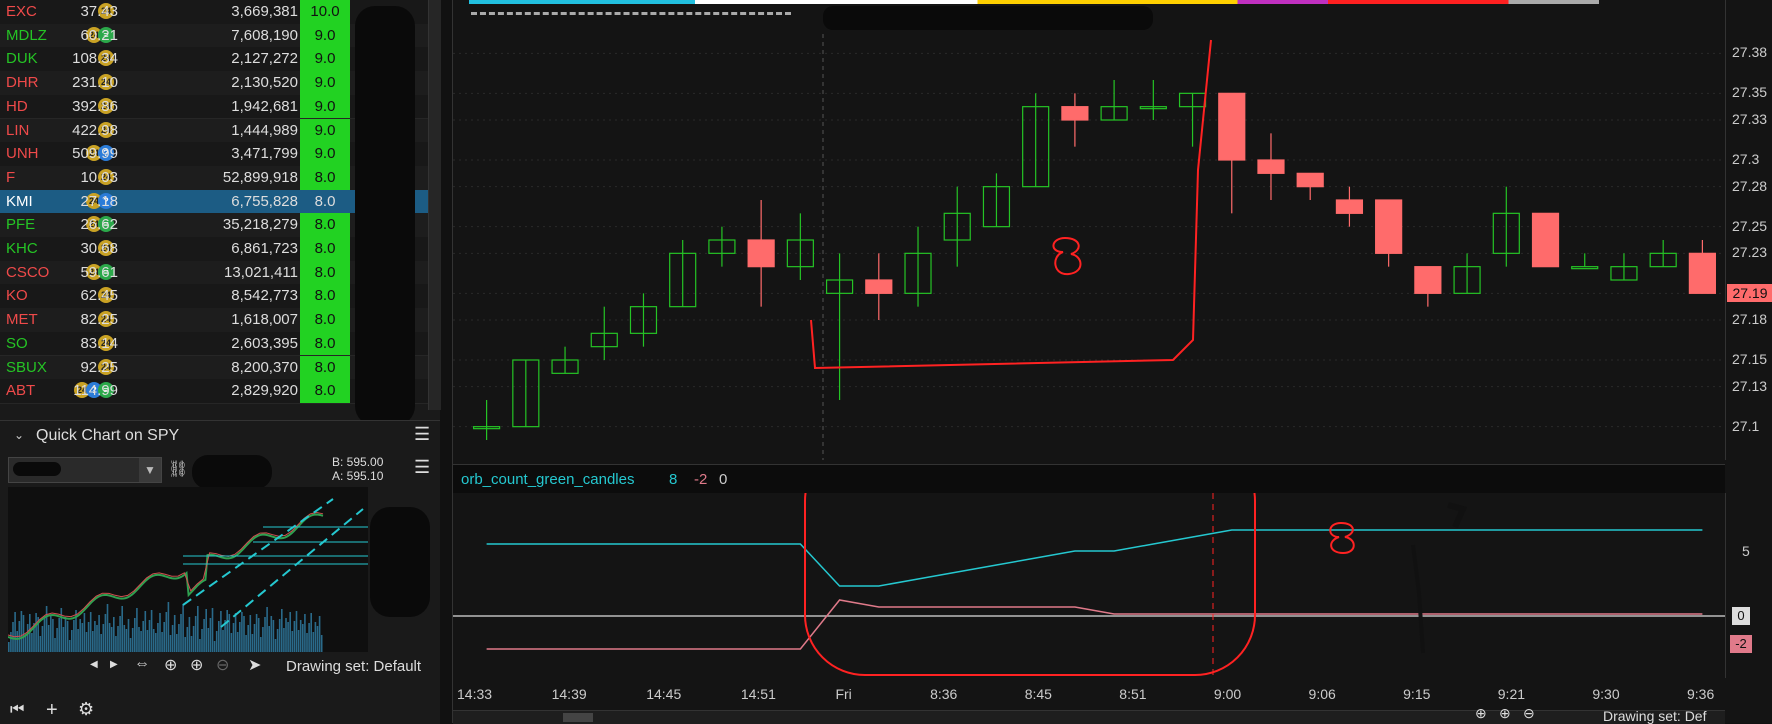  I want to click on pan-icon: ⇔, so click(142, 664).